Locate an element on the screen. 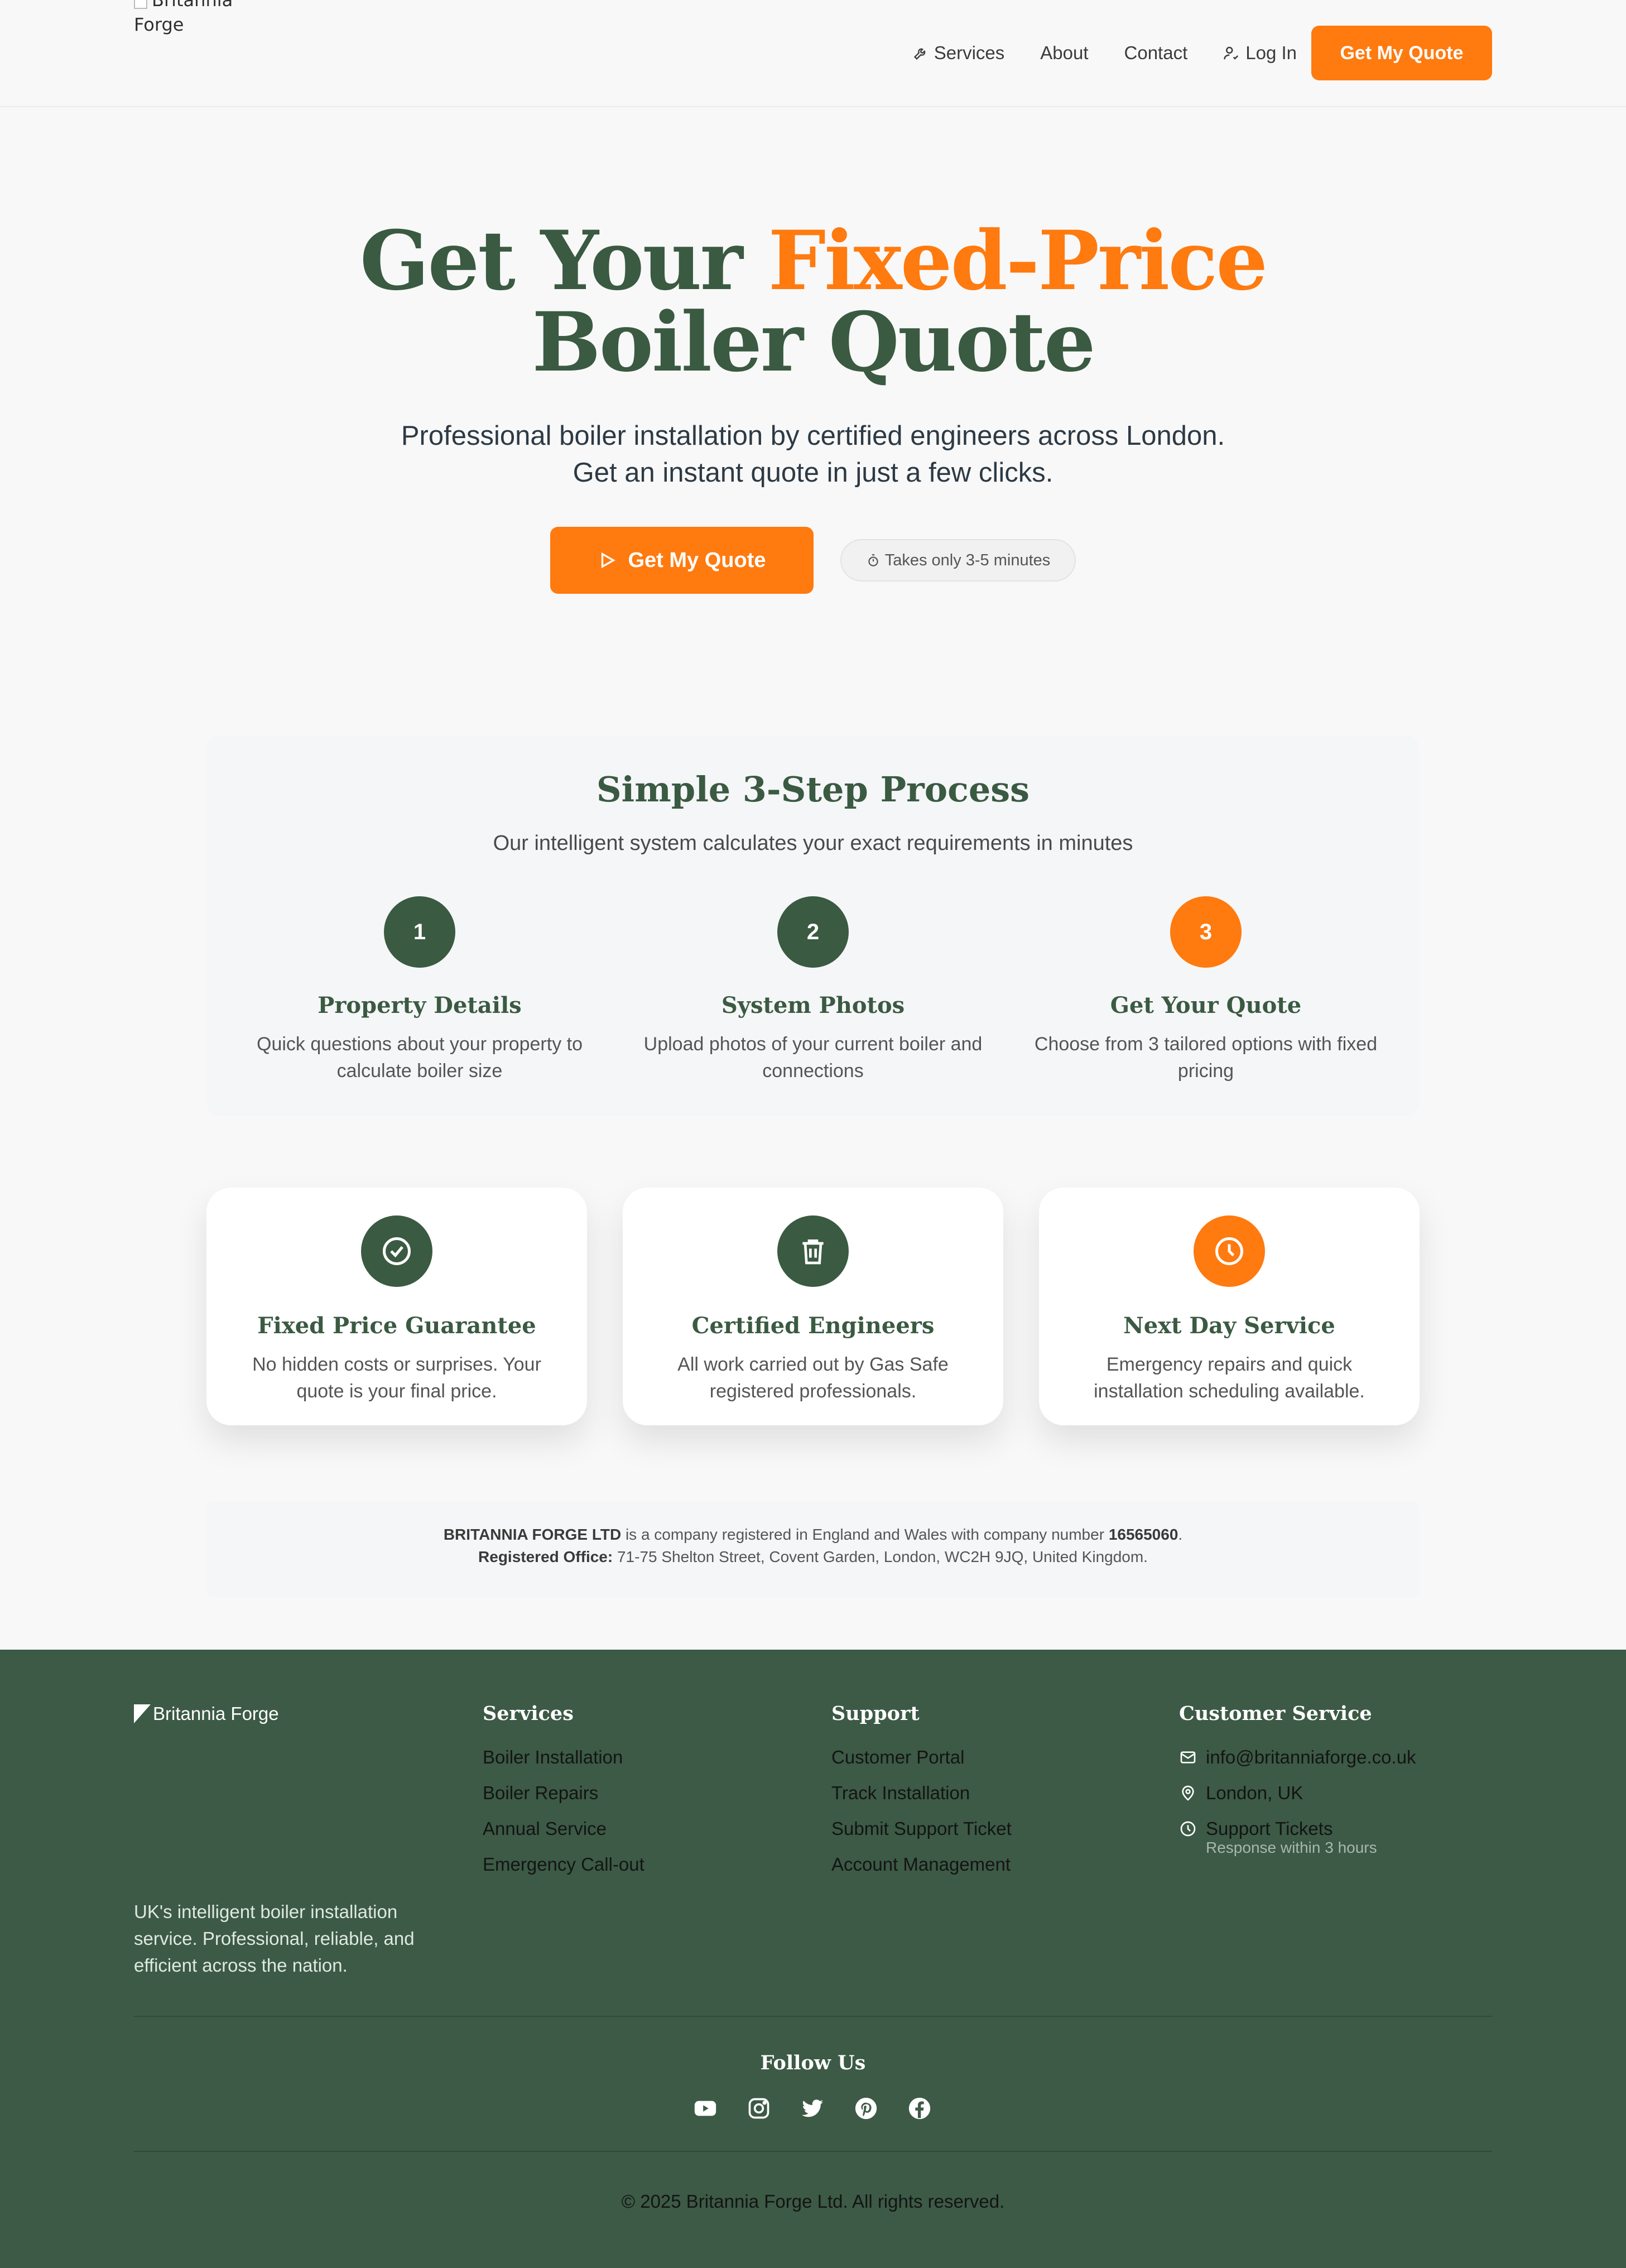  nav-about: About is located at coordinates (1064, 53).